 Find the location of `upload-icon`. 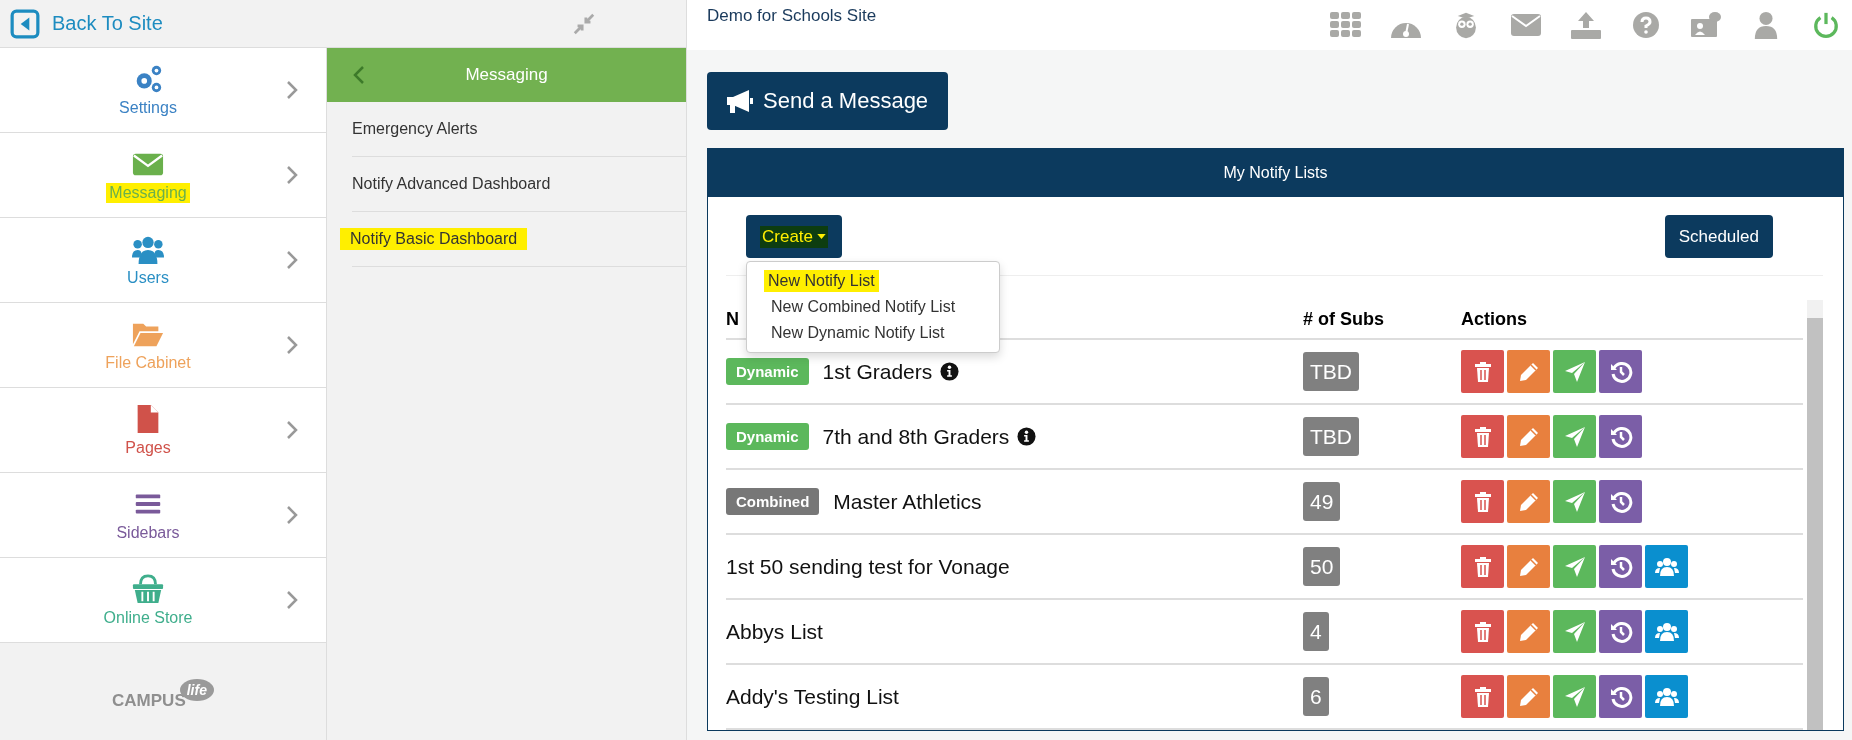

upload-icon is located at coordinates (1586, 25).